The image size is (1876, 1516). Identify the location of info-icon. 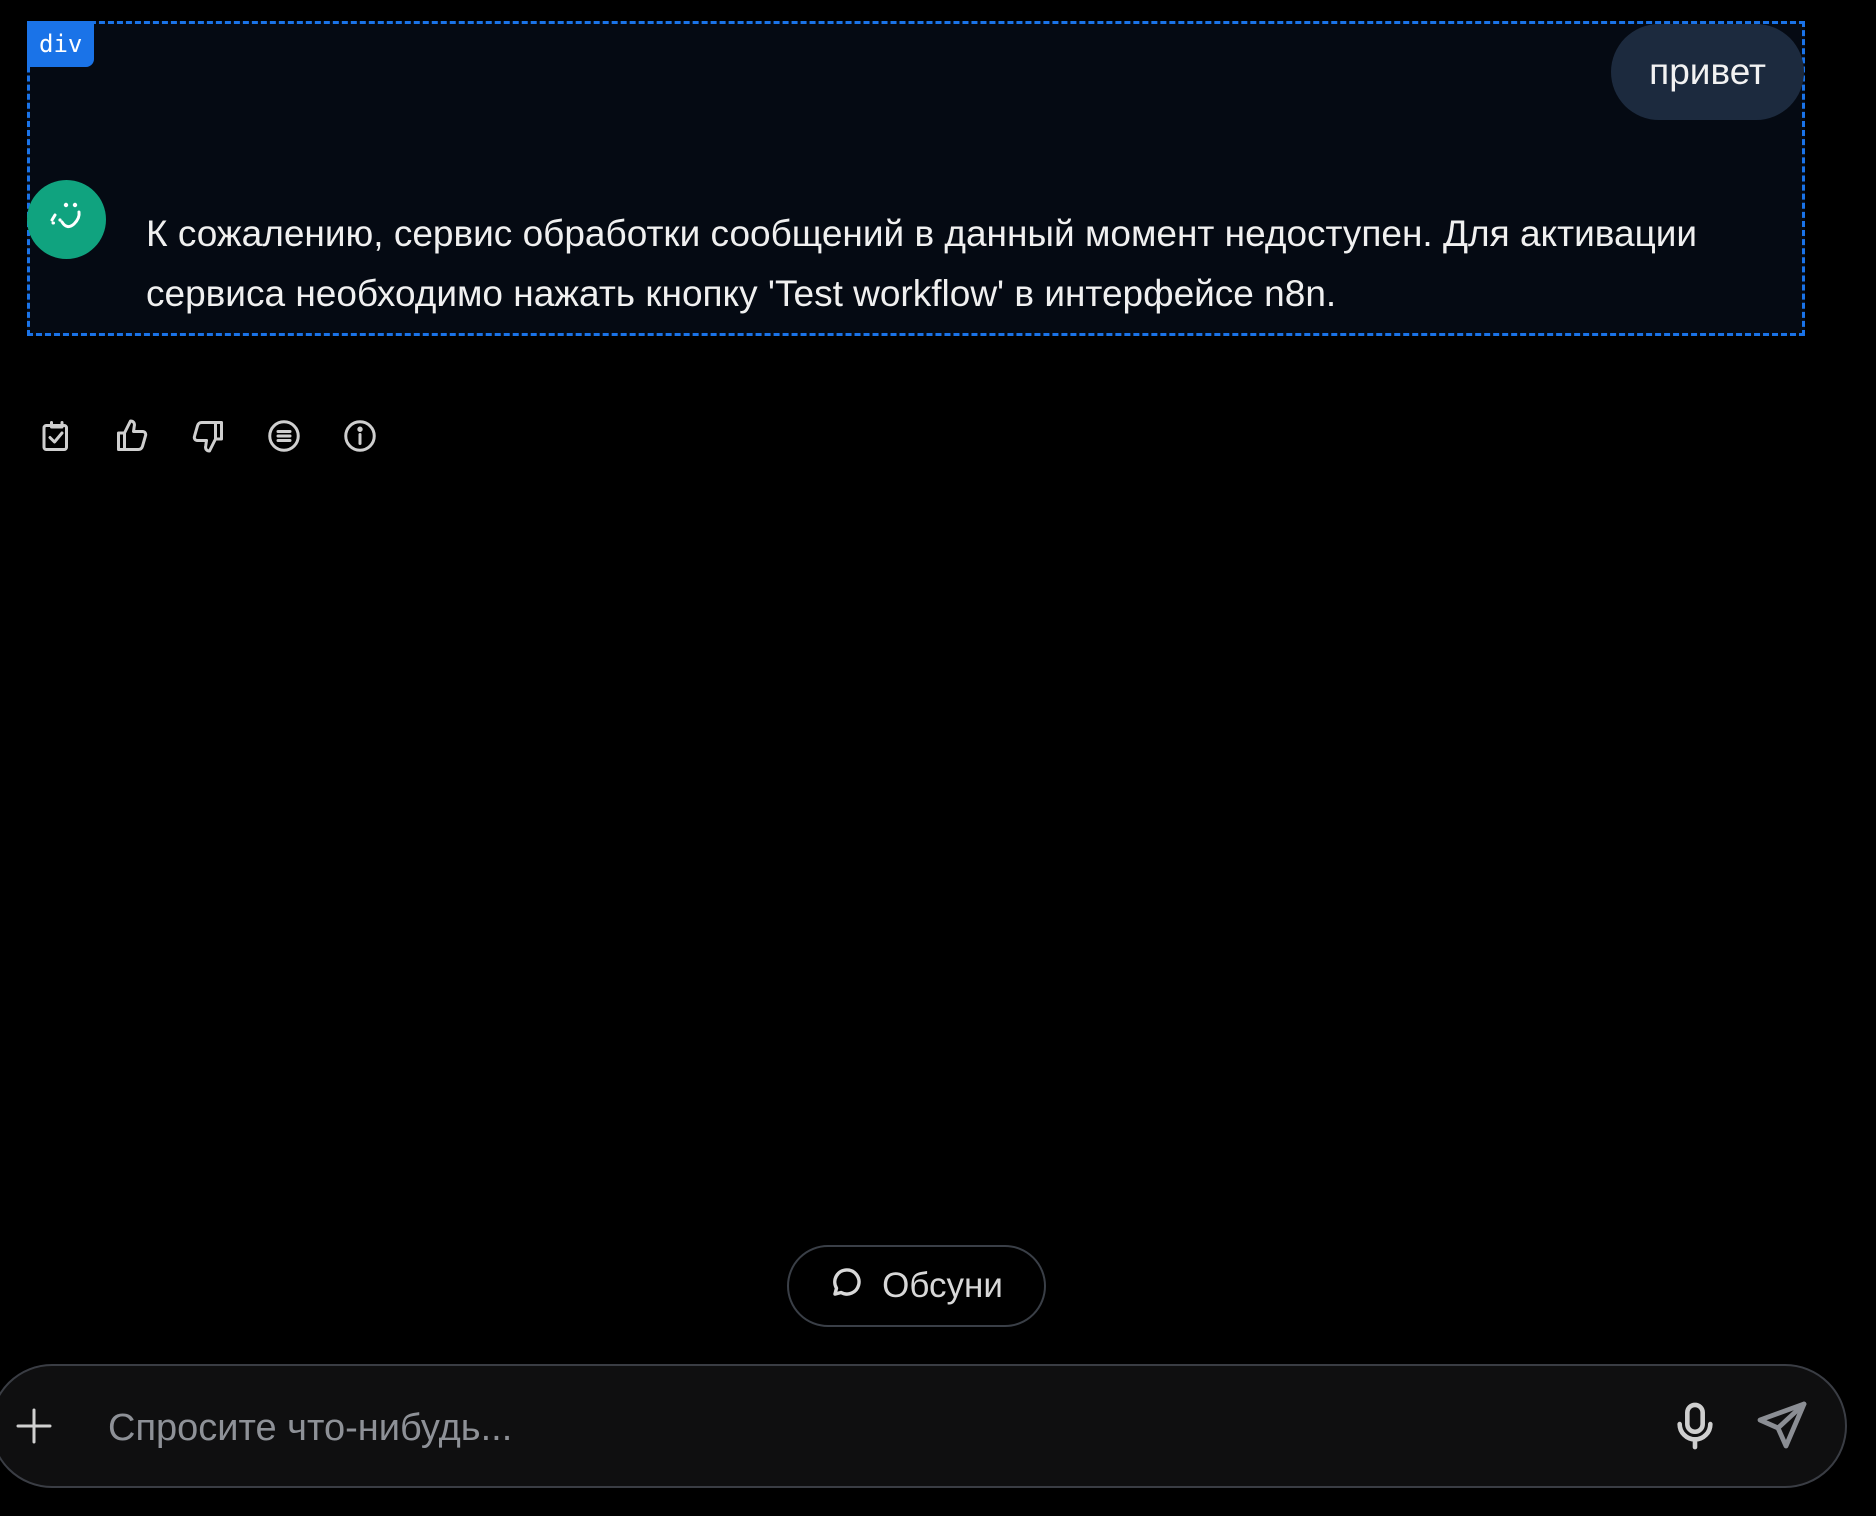
(360, 436).